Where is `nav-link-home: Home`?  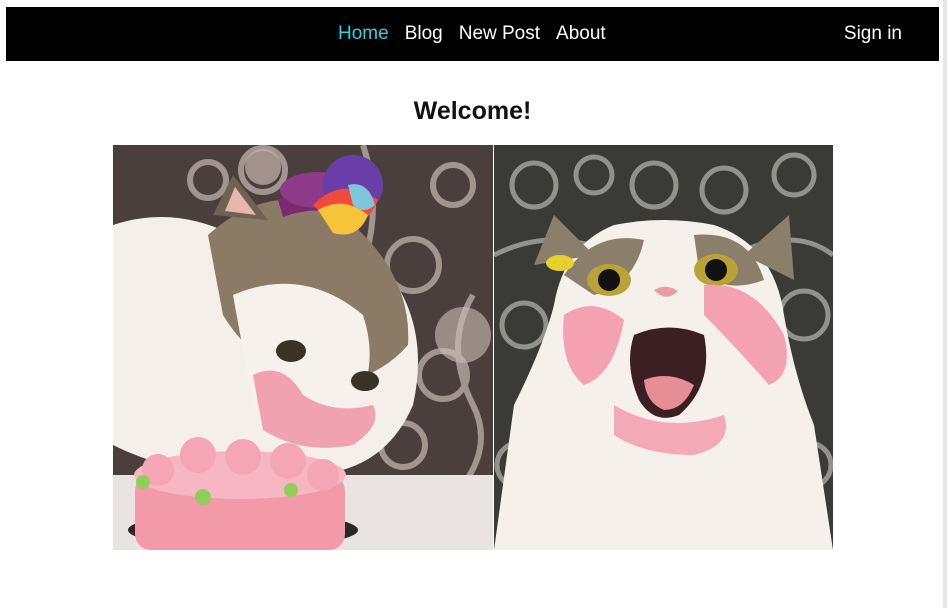 nav-link-home: Home is located at coordinates (363, 34).